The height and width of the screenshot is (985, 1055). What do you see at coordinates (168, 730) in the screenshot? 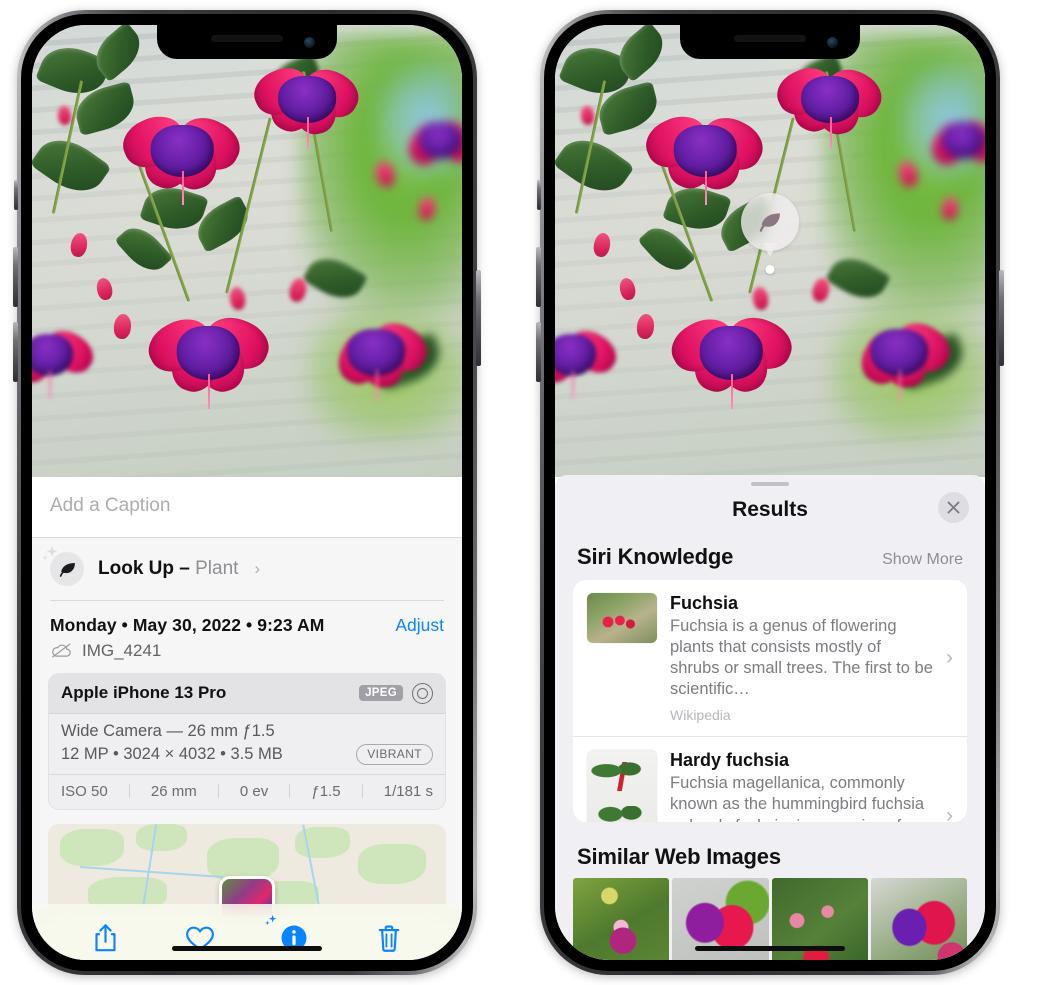
I see `lens-info: Wide Camera — 26 mm ƒ1.5` at bounding box center [168, 730].